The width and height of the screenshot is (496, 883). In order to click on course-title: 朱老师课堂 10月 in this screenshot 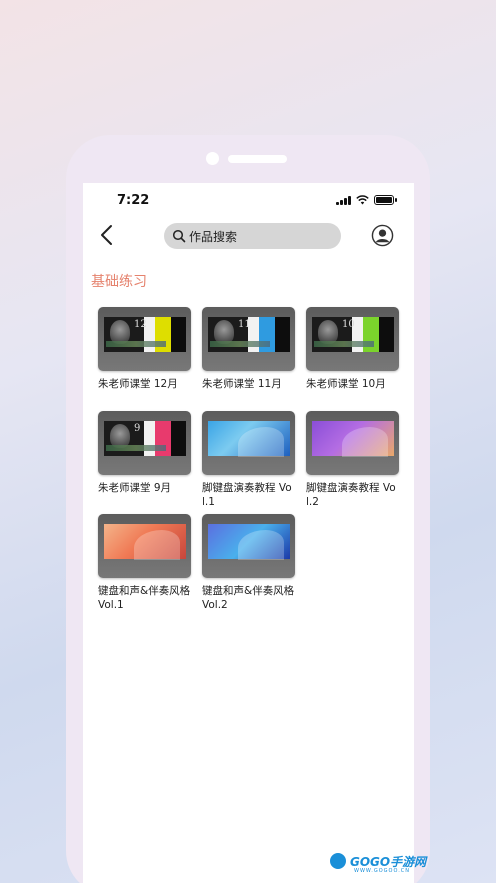, I will do `click(346, 384)`.